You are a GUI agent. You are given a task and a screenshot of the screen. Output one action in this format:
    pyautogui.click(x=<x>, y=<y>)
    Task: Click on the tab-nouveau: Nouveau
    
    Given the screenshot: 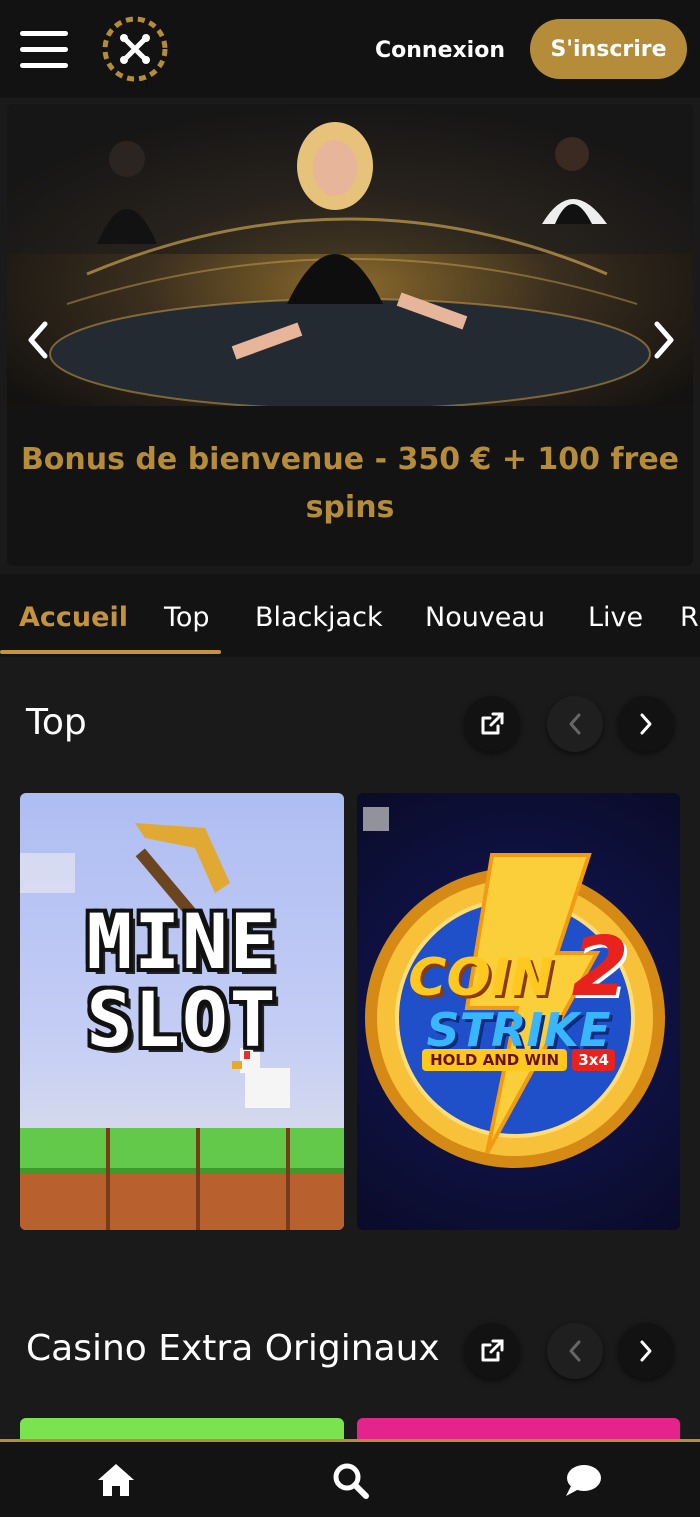 What is the action you would take?
    pyautogui.click(x=485, y=617)
    